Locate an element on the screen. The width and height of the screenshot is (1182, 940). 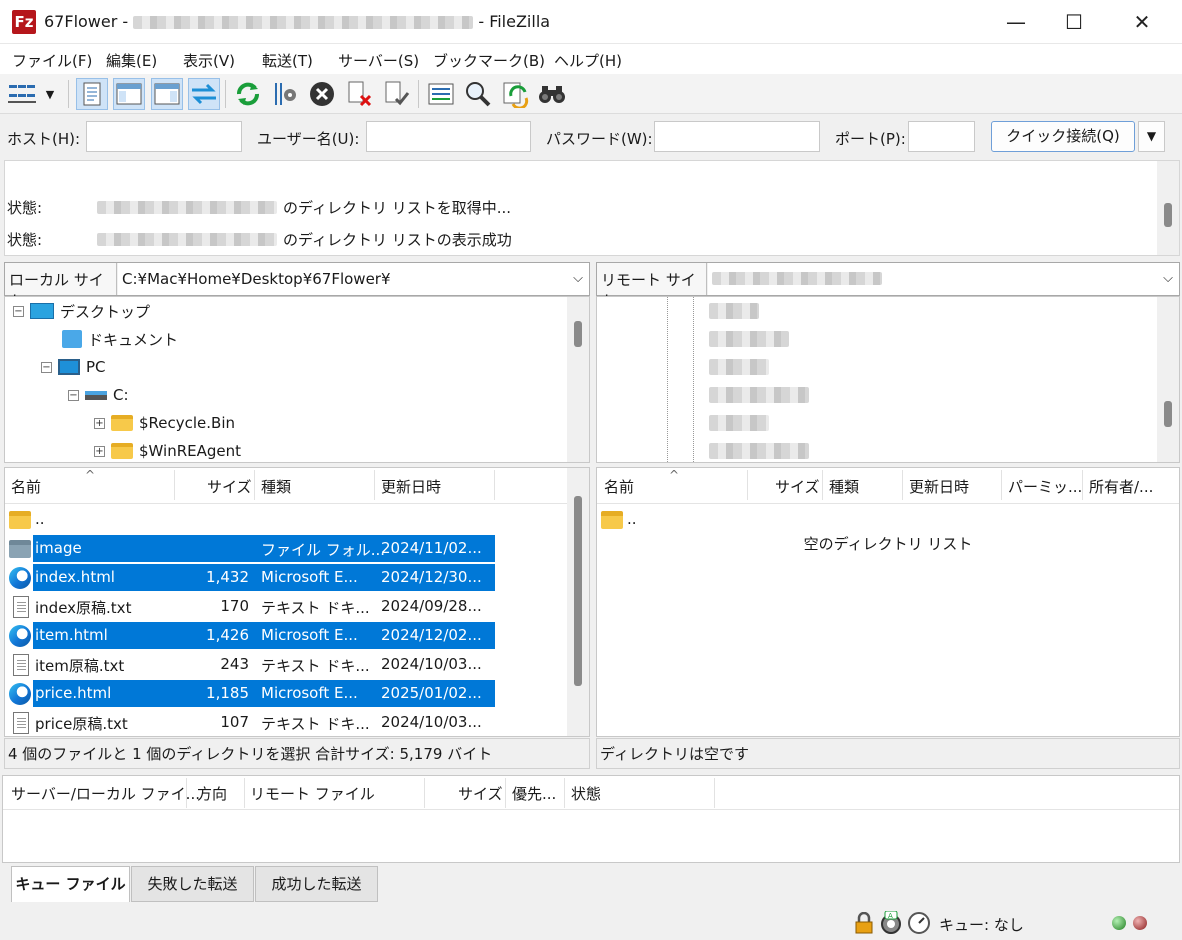
message-log-icon is located at coordinates (92, 94).